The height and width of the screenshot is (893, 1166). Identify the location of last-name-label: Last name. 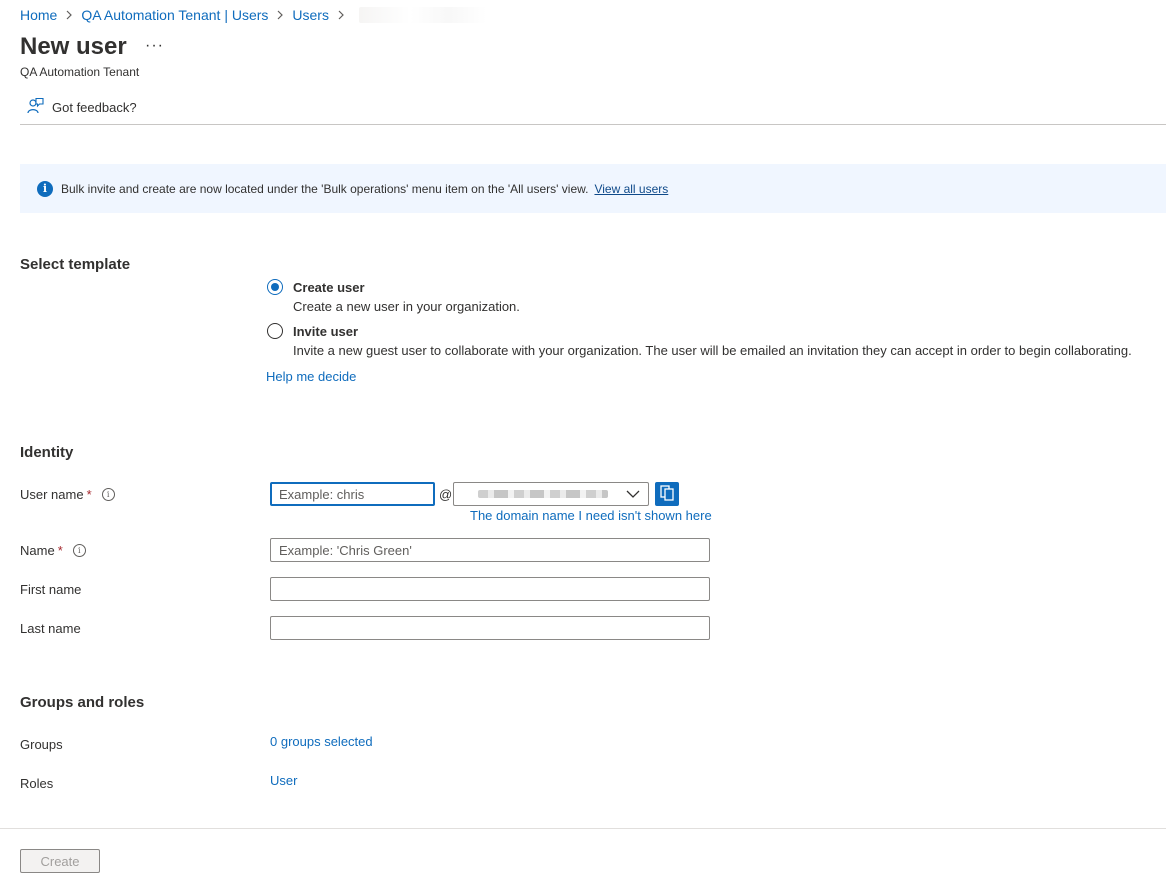
(50, 628).